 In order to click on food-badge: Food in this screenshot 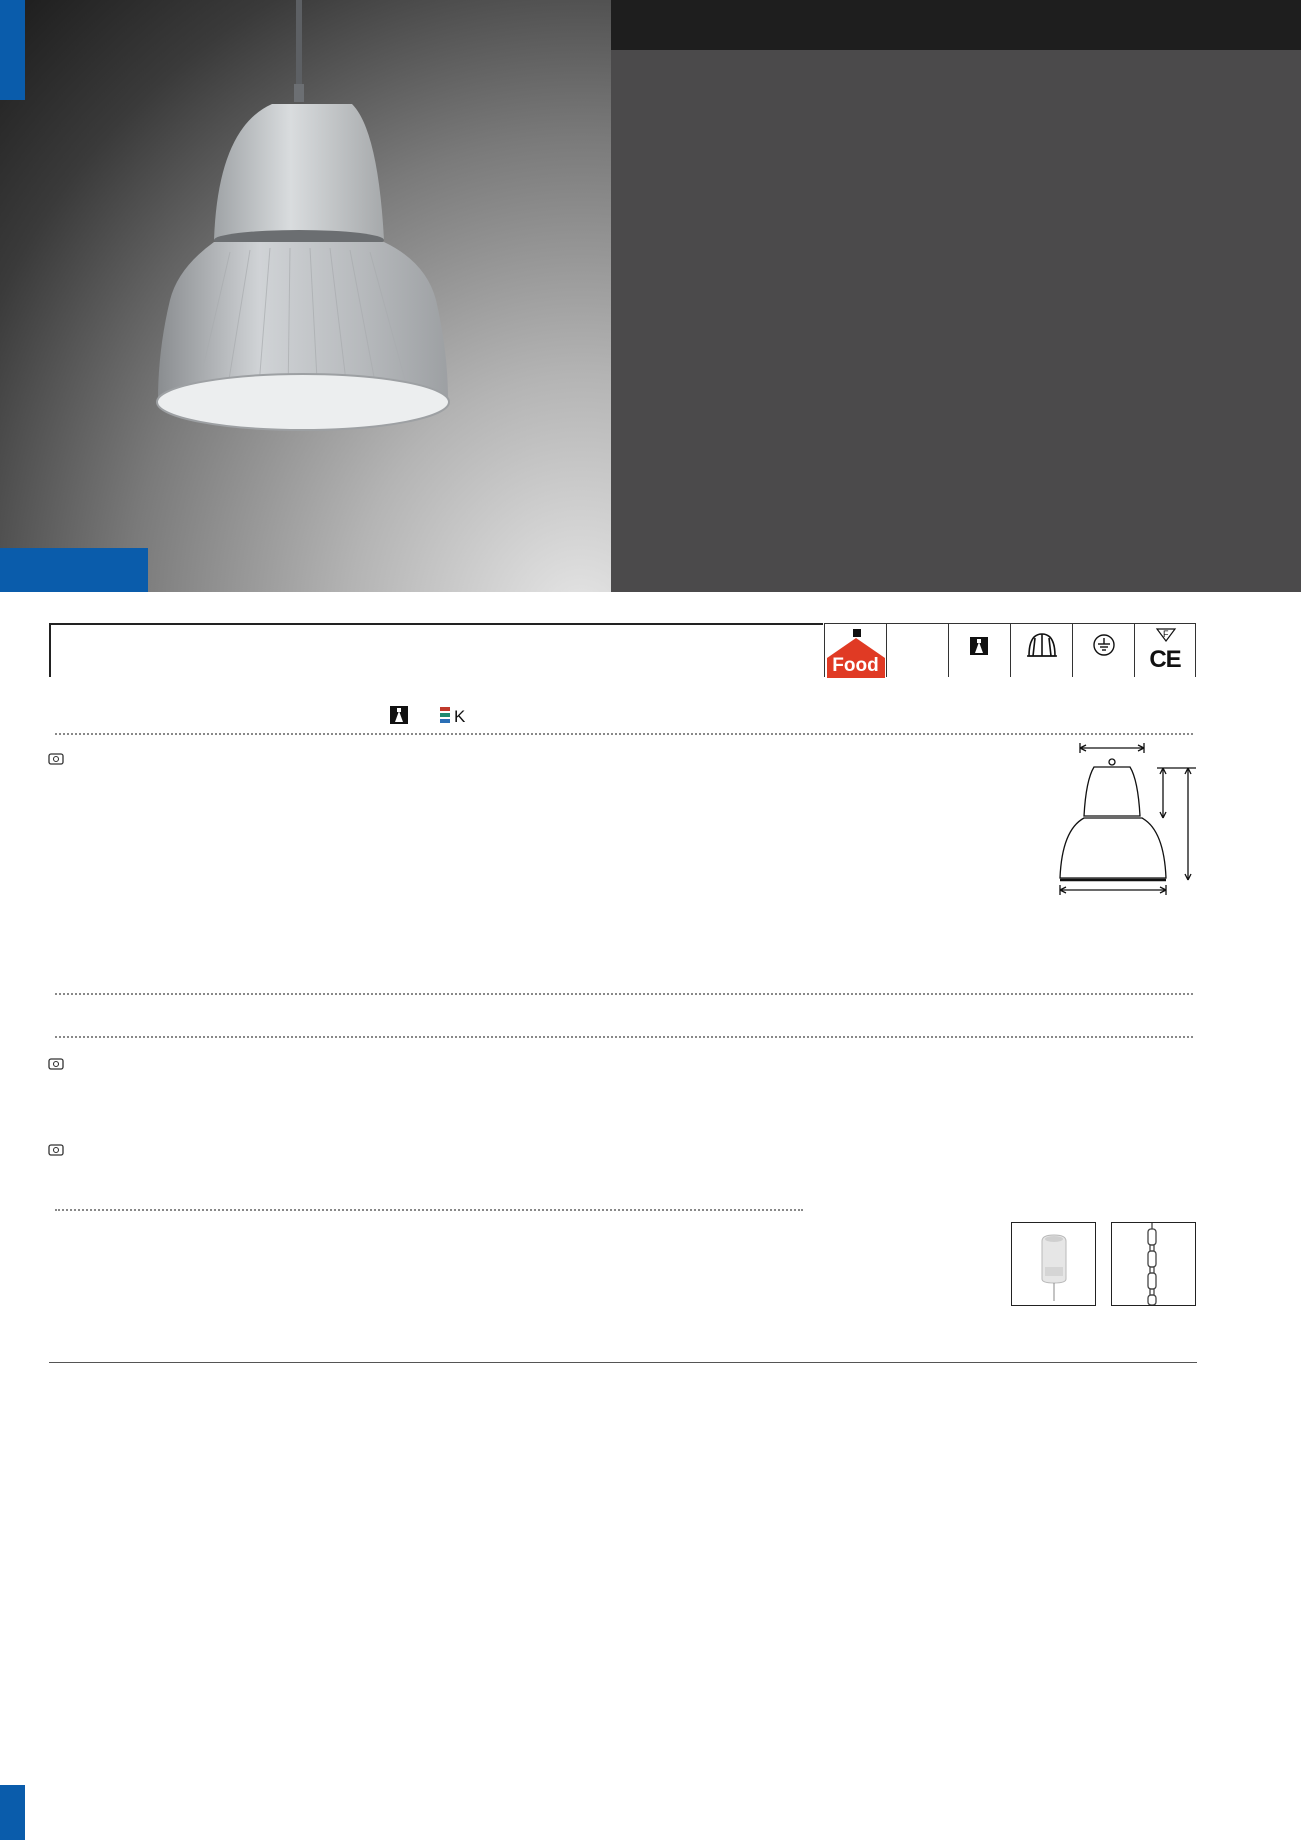, I will do `click(855, 650)`.